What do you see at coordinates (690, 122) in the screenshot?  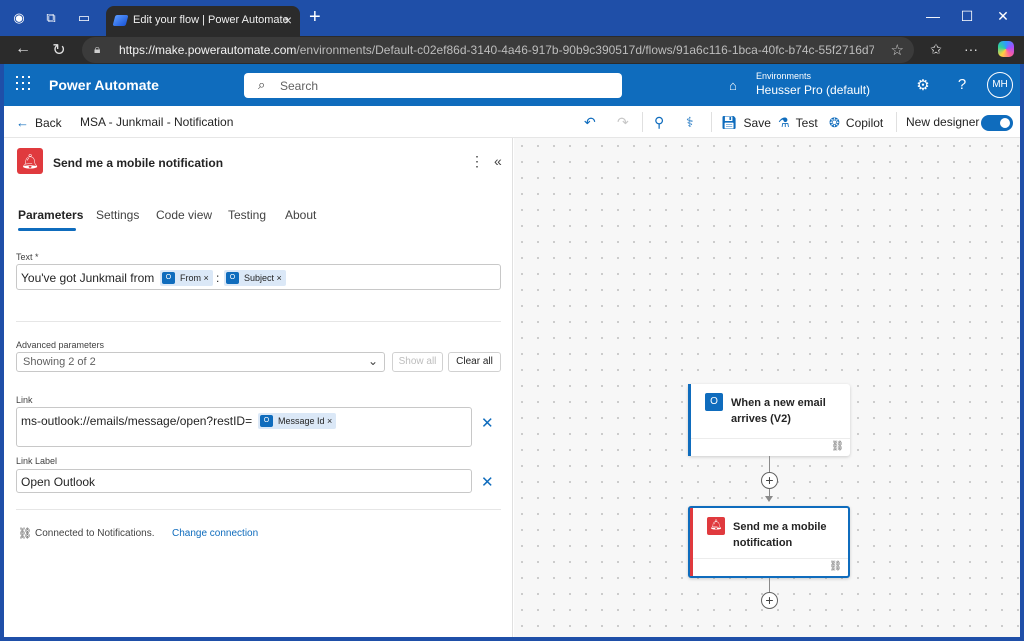 I see `stethoscope-icon: ⚕` at bounding box center [690, 122].